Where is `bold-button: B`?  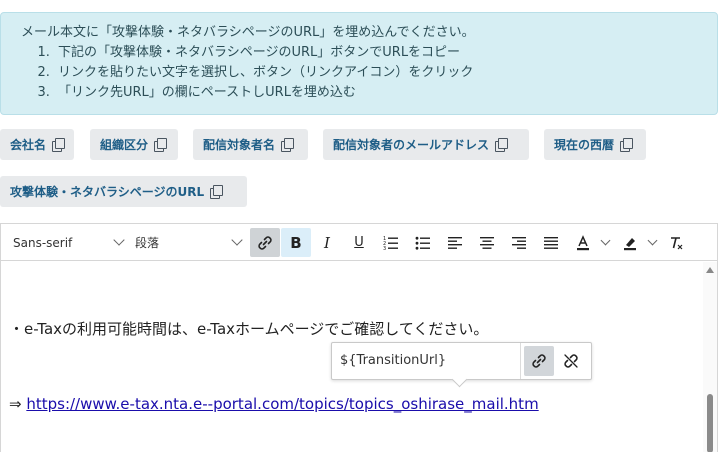
bold-button: B is located at coordinates (296, 242).